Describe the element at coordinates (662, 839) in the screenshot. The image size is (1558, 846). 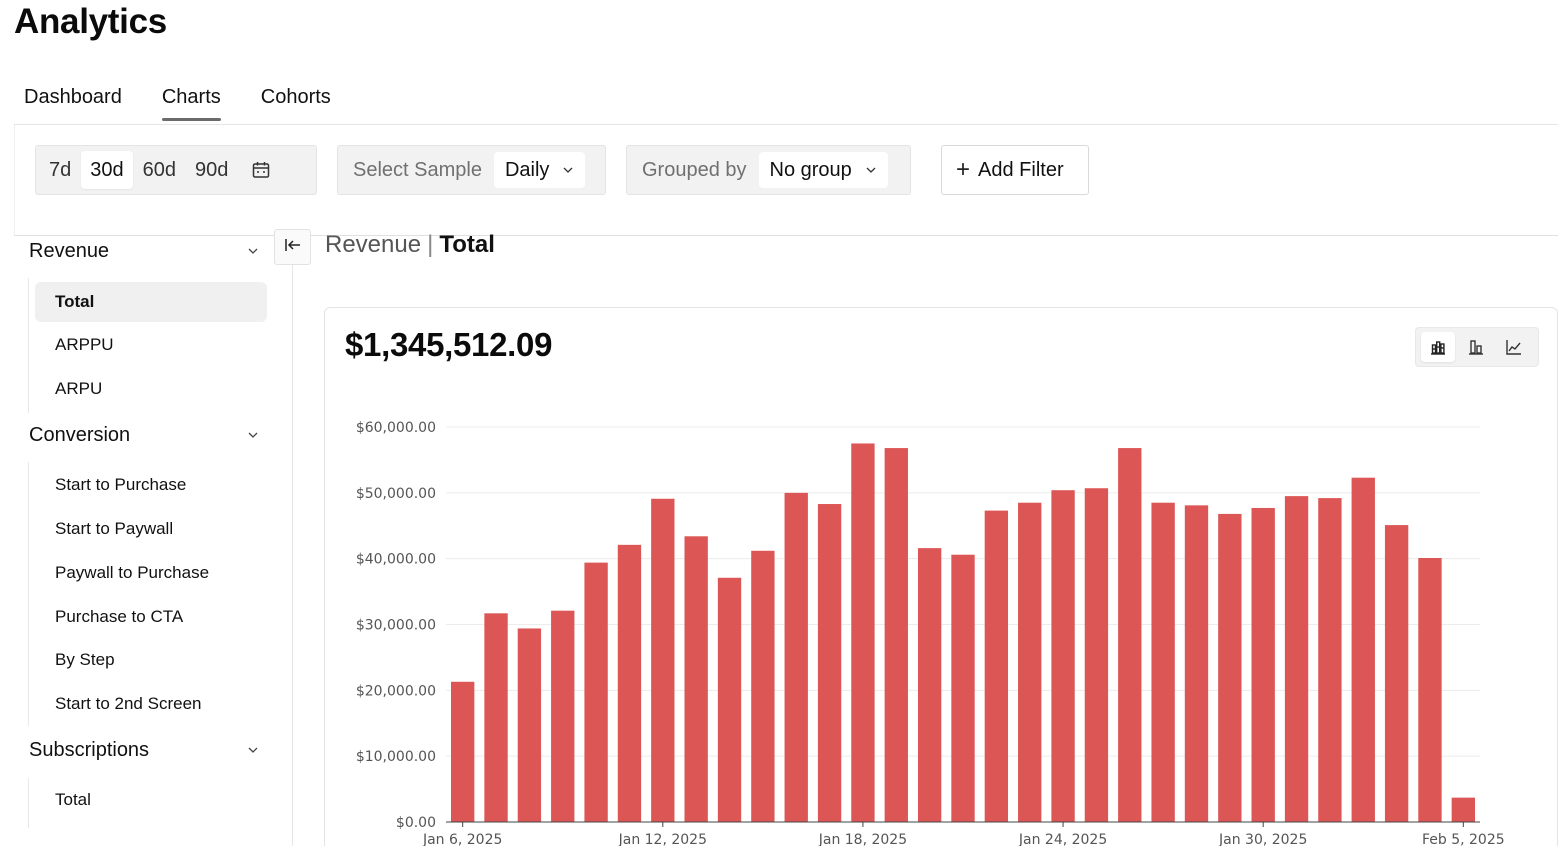
I see `x-tick-label: Jan 12, 2025` at that location.